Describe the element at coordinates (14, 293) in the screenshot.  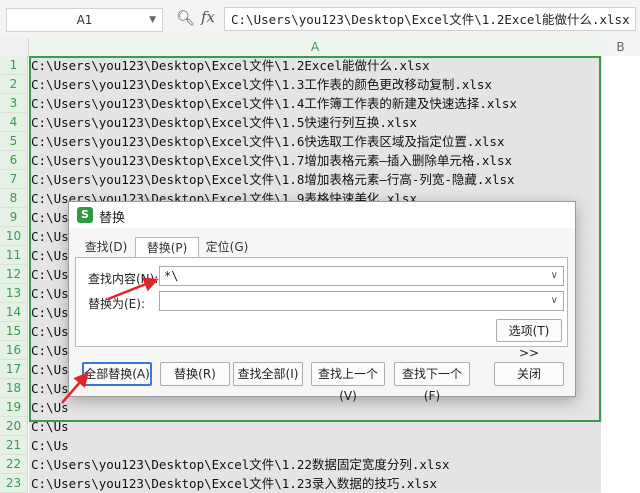
I see `row-header: 13` at that location.